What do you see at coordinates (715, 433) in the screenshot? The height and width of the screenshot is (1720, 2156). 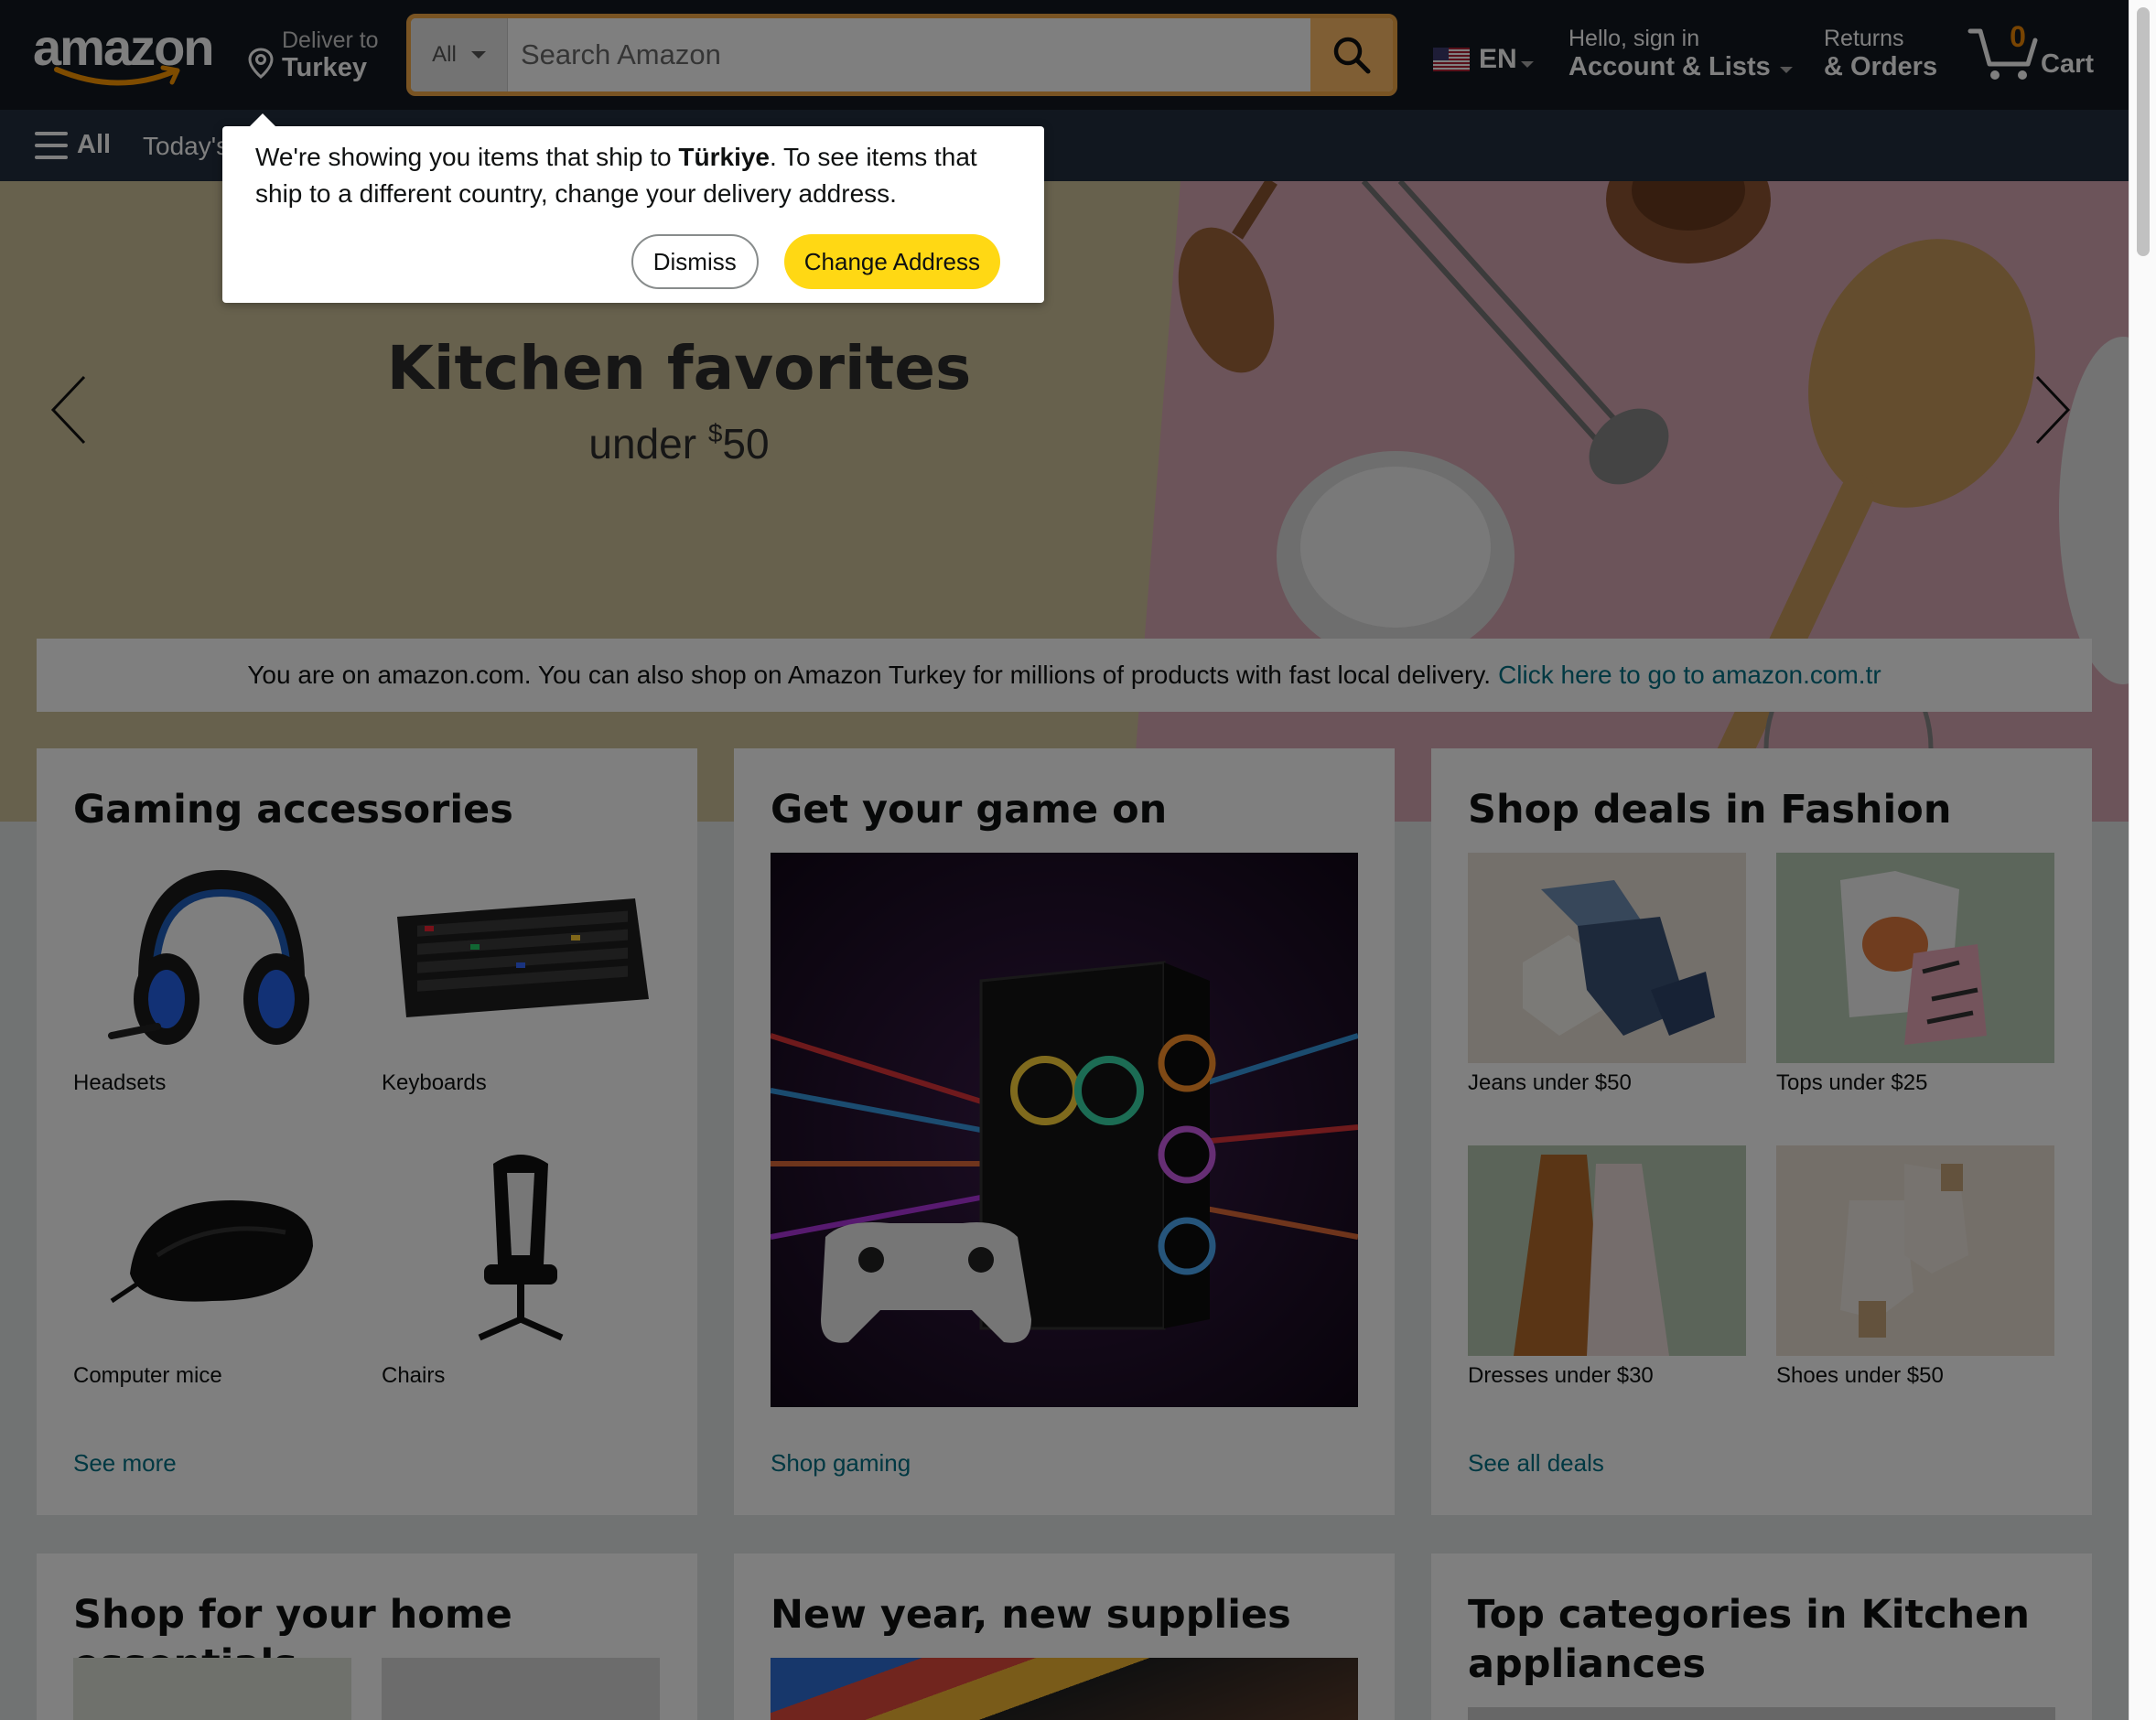 I see `hero-subtitle-currency: $` at bounding box center [715, 433].